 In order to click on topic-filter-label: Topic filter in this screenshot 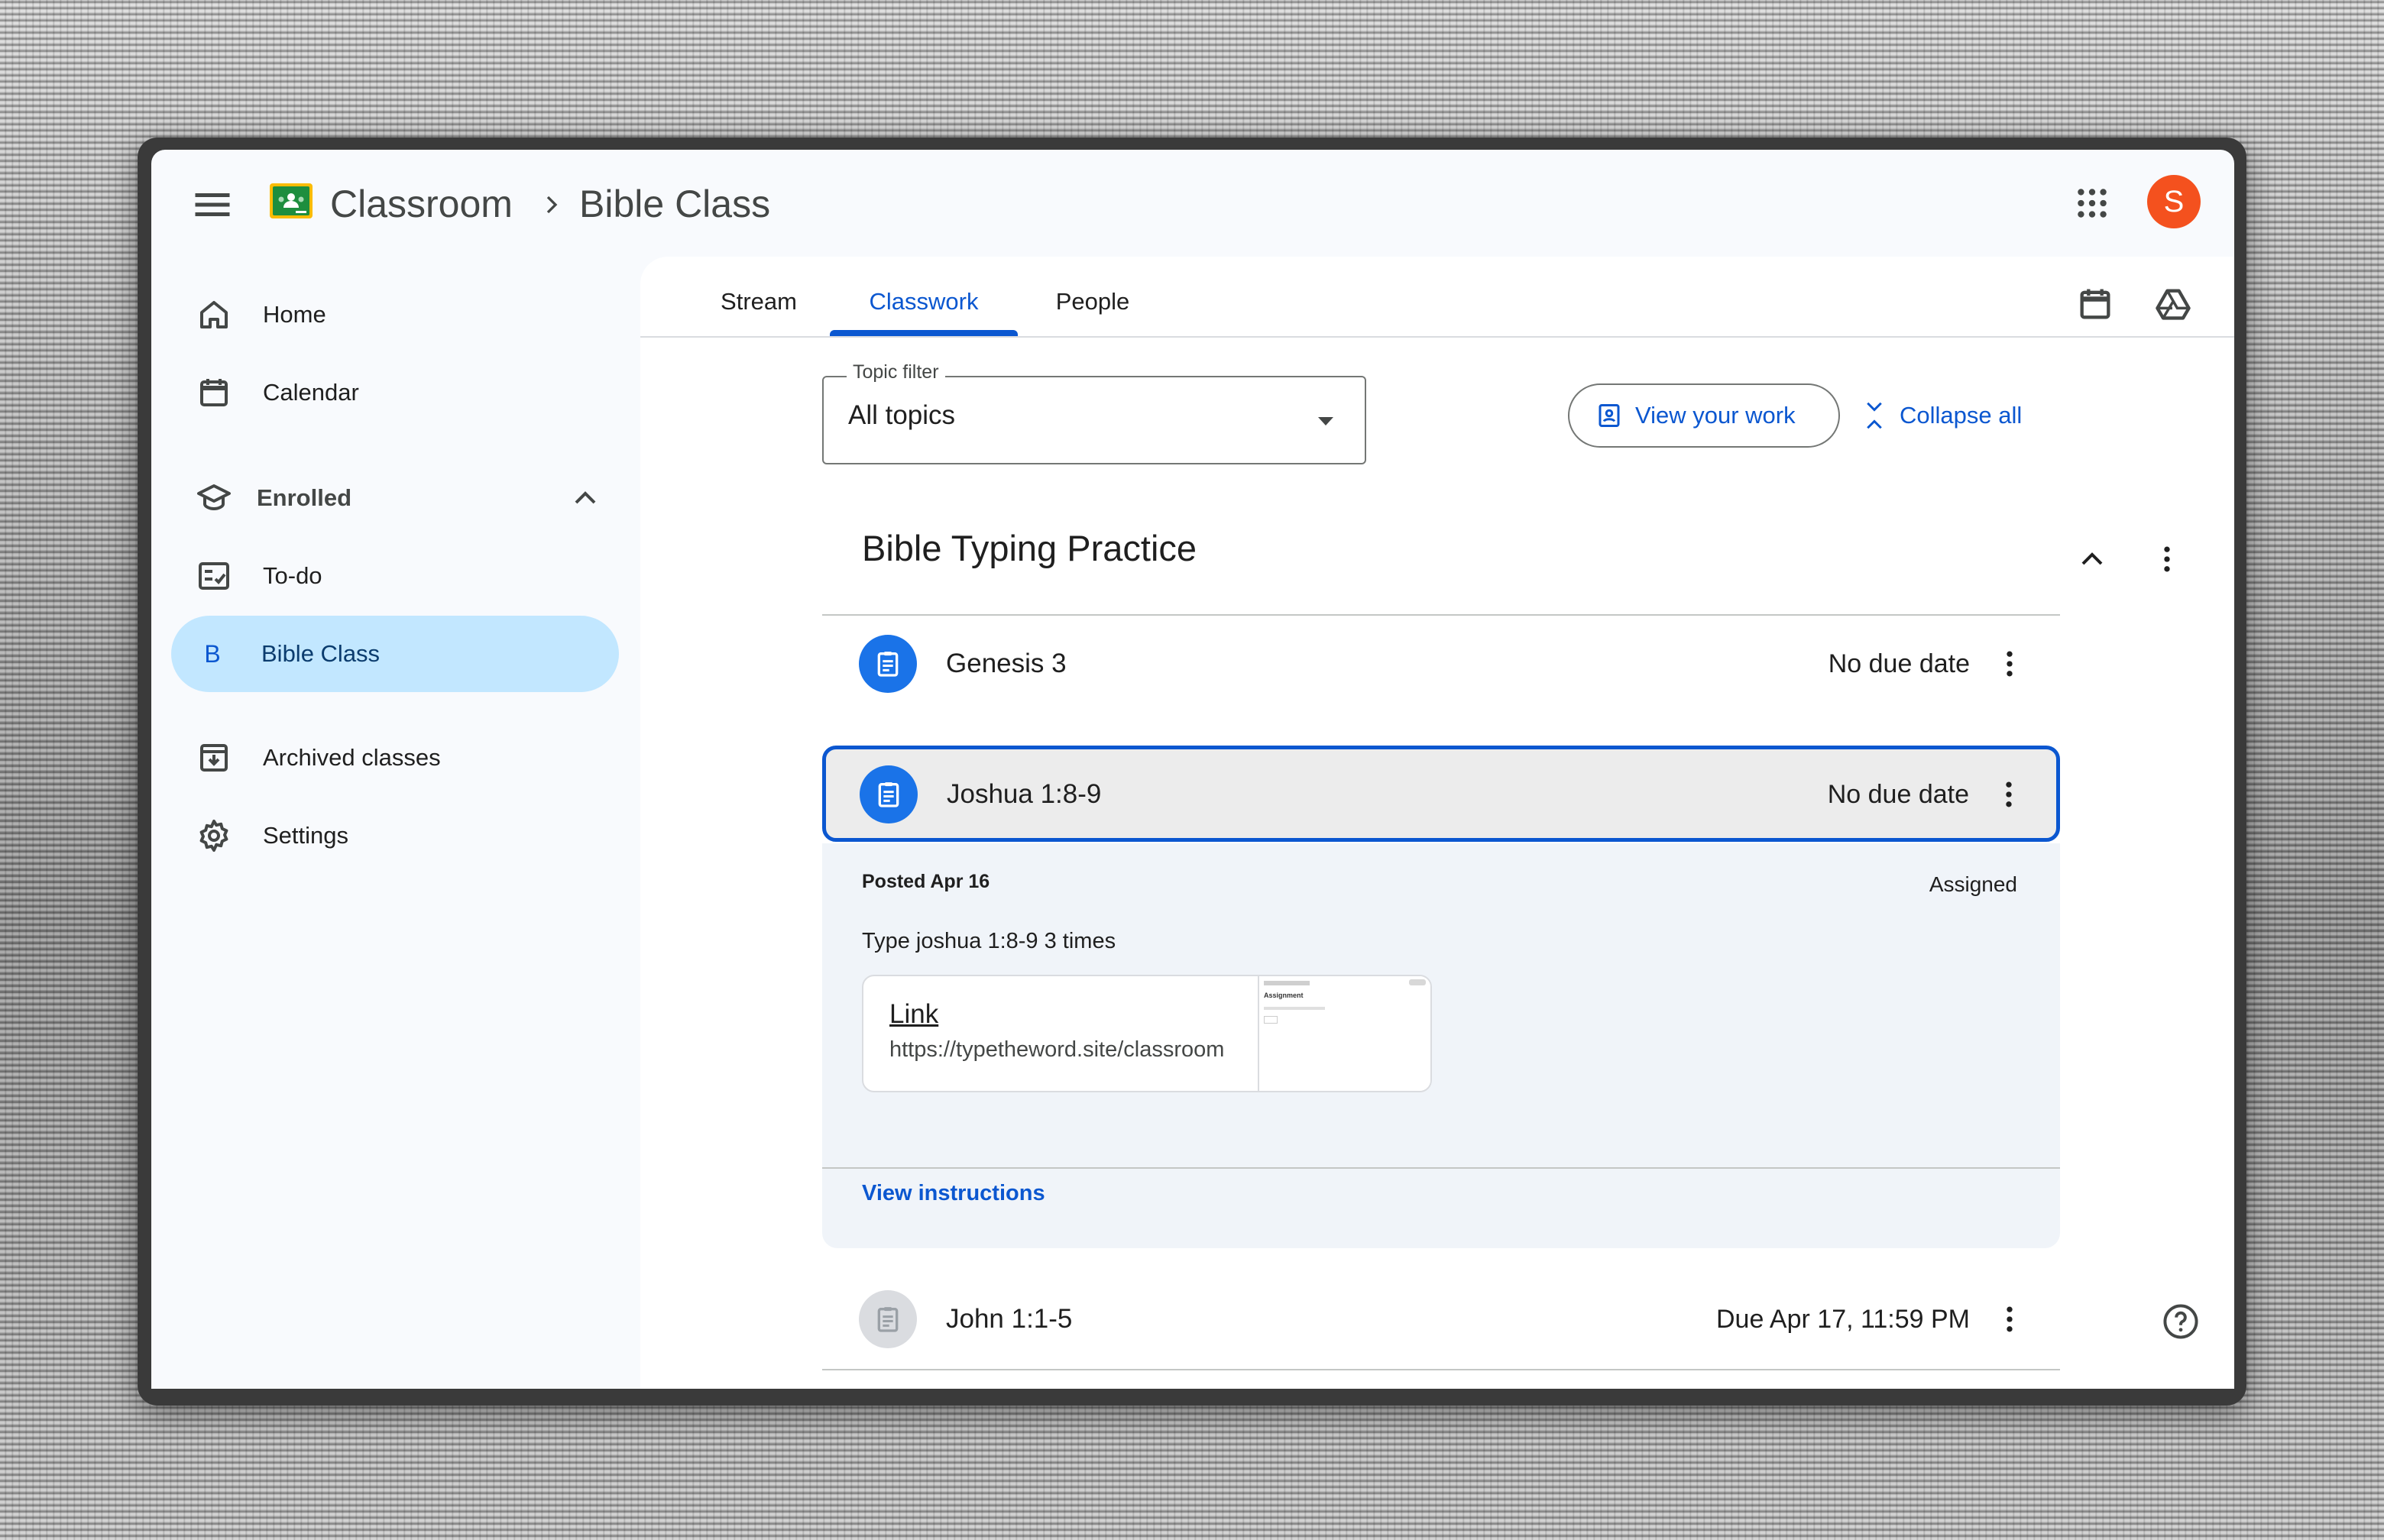, I will do `click(896, 372)`.